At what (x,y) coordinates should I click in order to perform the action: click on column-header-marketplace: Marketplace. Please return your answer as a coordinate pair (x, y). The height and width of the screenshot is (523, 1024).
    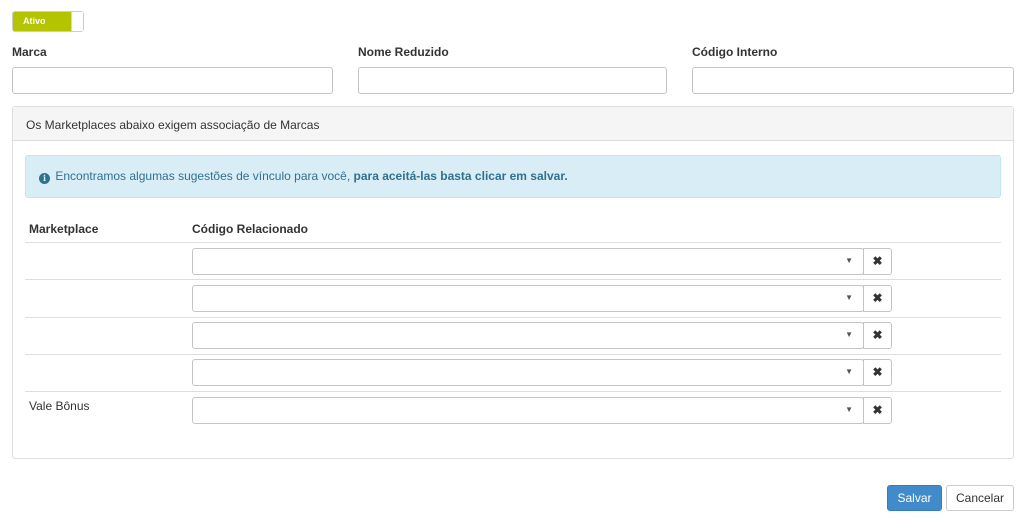
    Looking at the image, I should click on (64, 229).